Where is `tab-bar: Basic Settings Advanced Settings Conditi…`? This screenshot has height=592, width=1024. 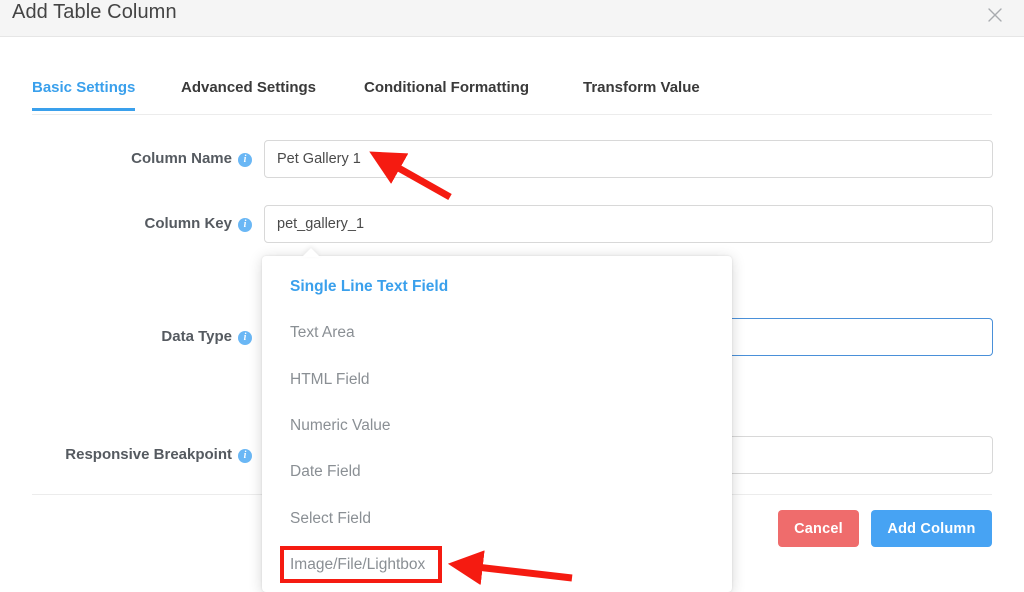
tab-bar: Basic Settings Advanced Settings Conditi… is located at coordinates (512, 97).